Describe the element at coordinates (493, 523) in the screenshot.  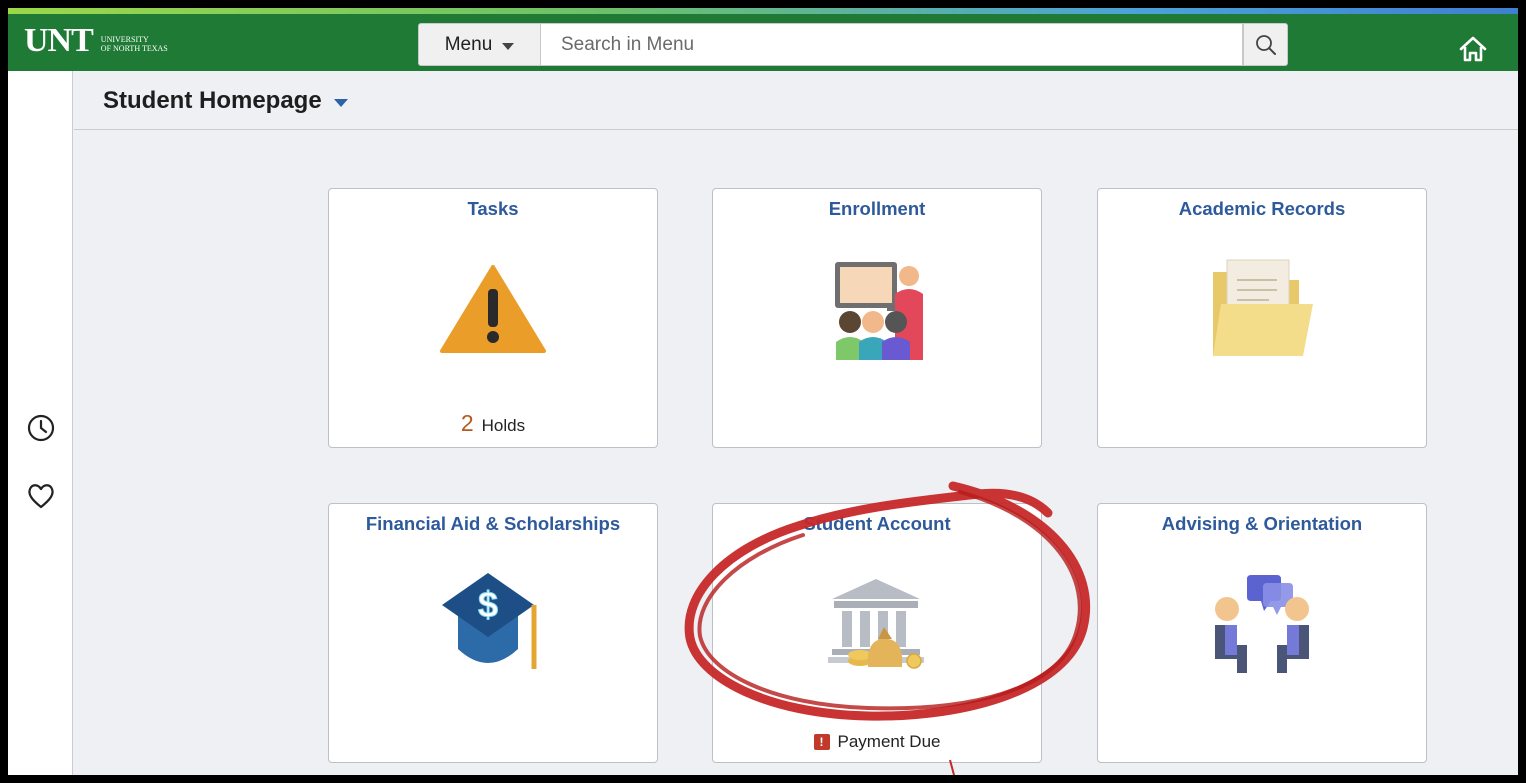
I see `tile-title: Financial Aid & Scholarships` at that location.